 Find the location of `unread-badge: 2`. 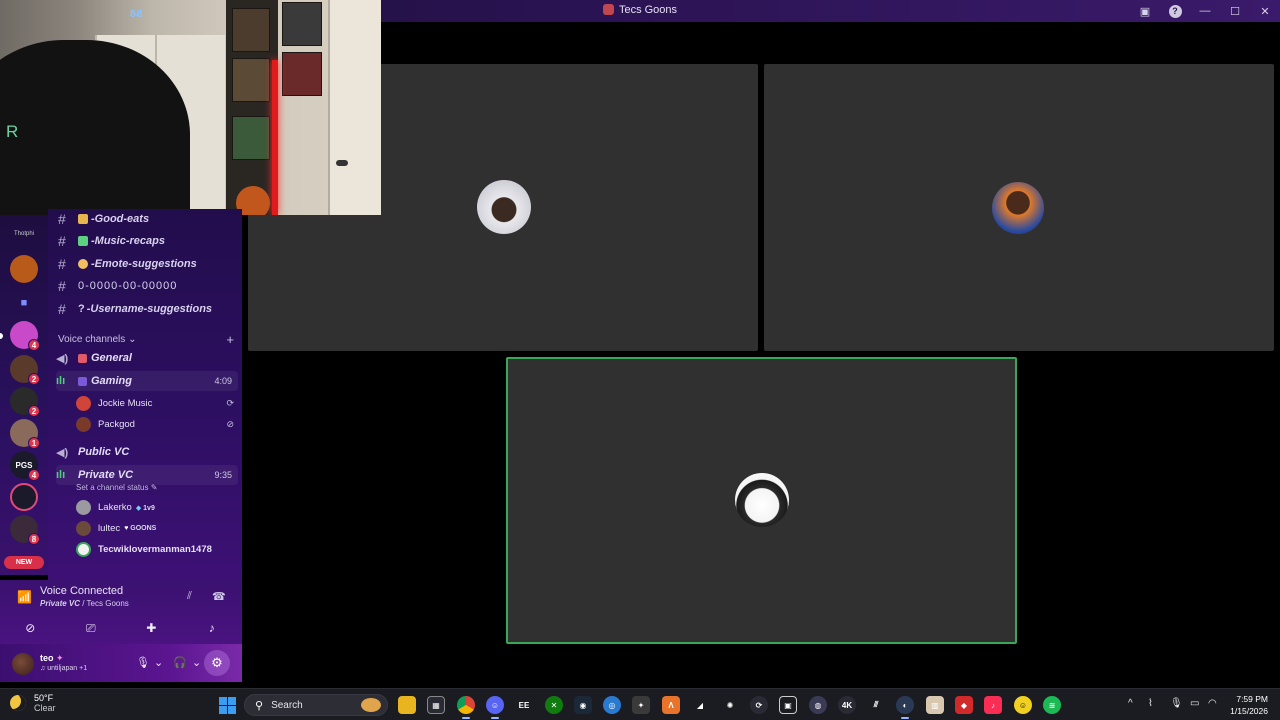

unread-badge: 2 is located at coordinates (34, 411).